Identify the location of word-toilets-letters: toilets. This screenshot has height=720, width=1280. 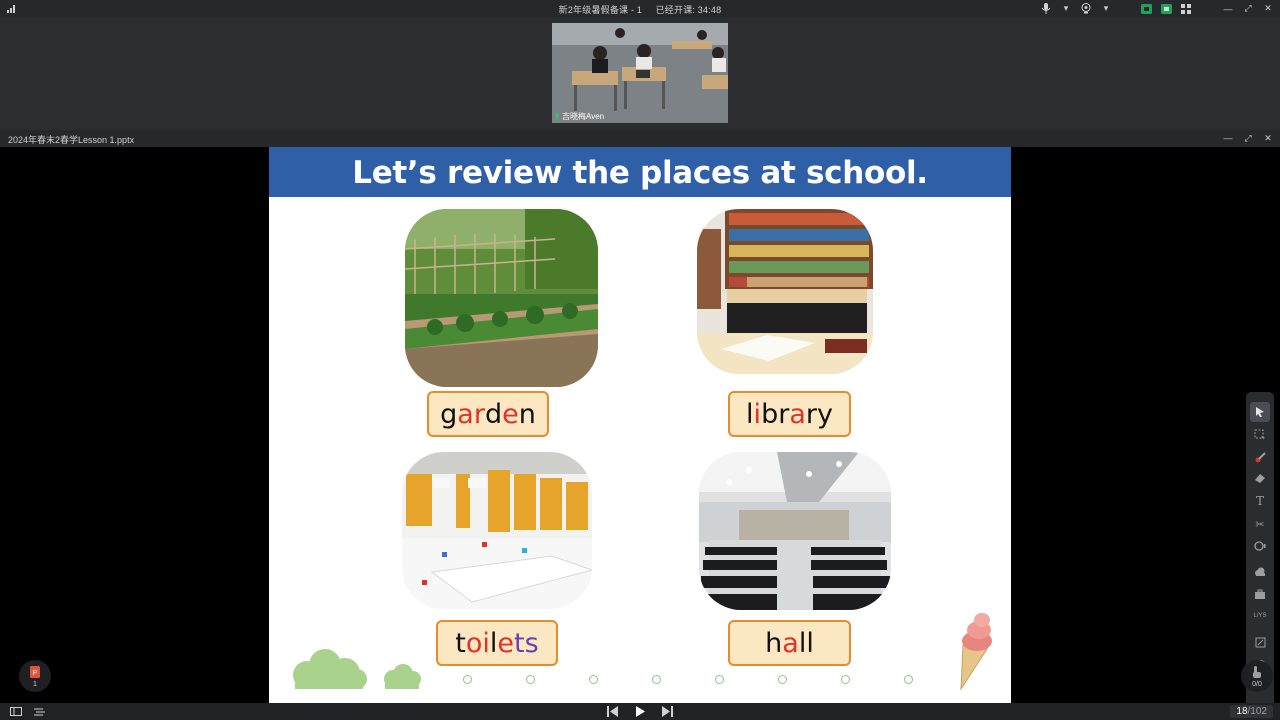
(496, 643).